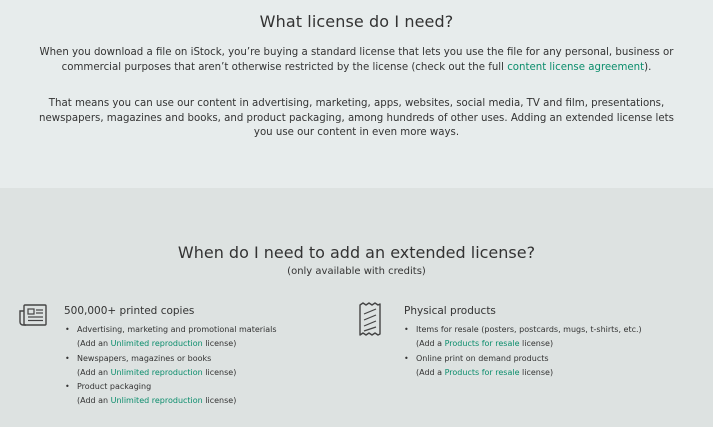  I want to click on physical-products-heading: Physical products, so click(450, 311).